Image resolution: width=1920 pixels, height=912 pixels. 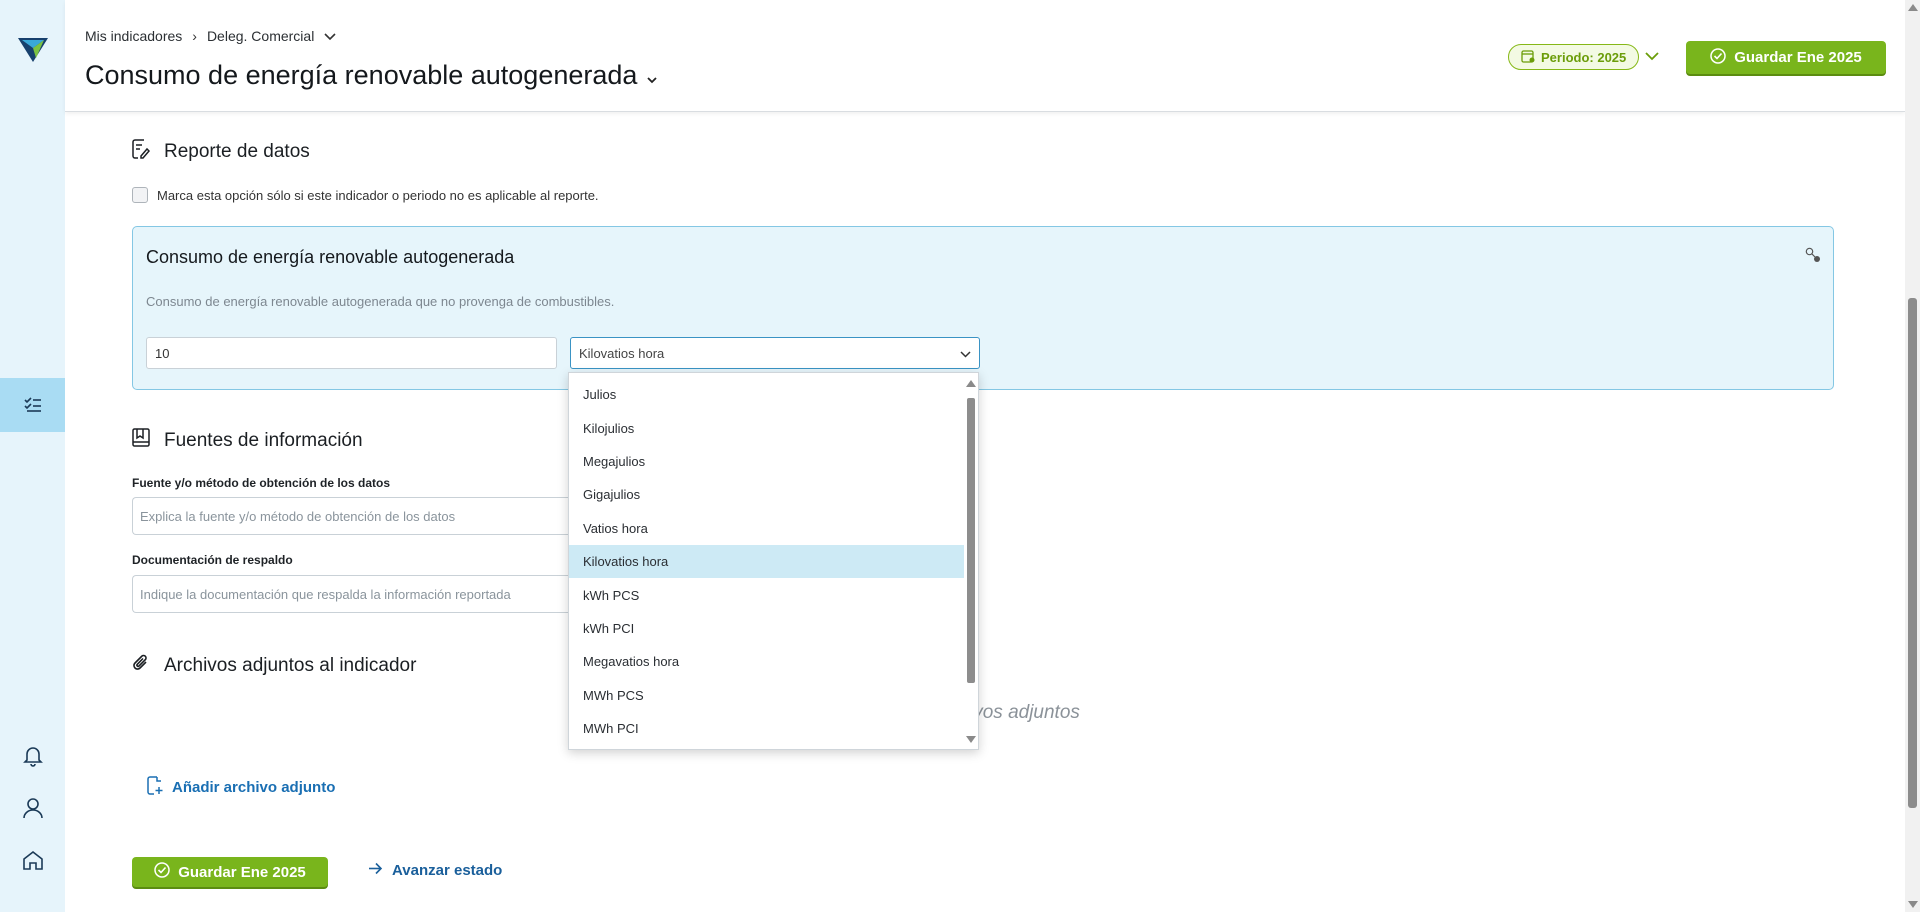 What do you see at coordinates (971, 739) in the screenshot?
I see `scroll-down-arrow-icon` at bounding box center [971, 739].